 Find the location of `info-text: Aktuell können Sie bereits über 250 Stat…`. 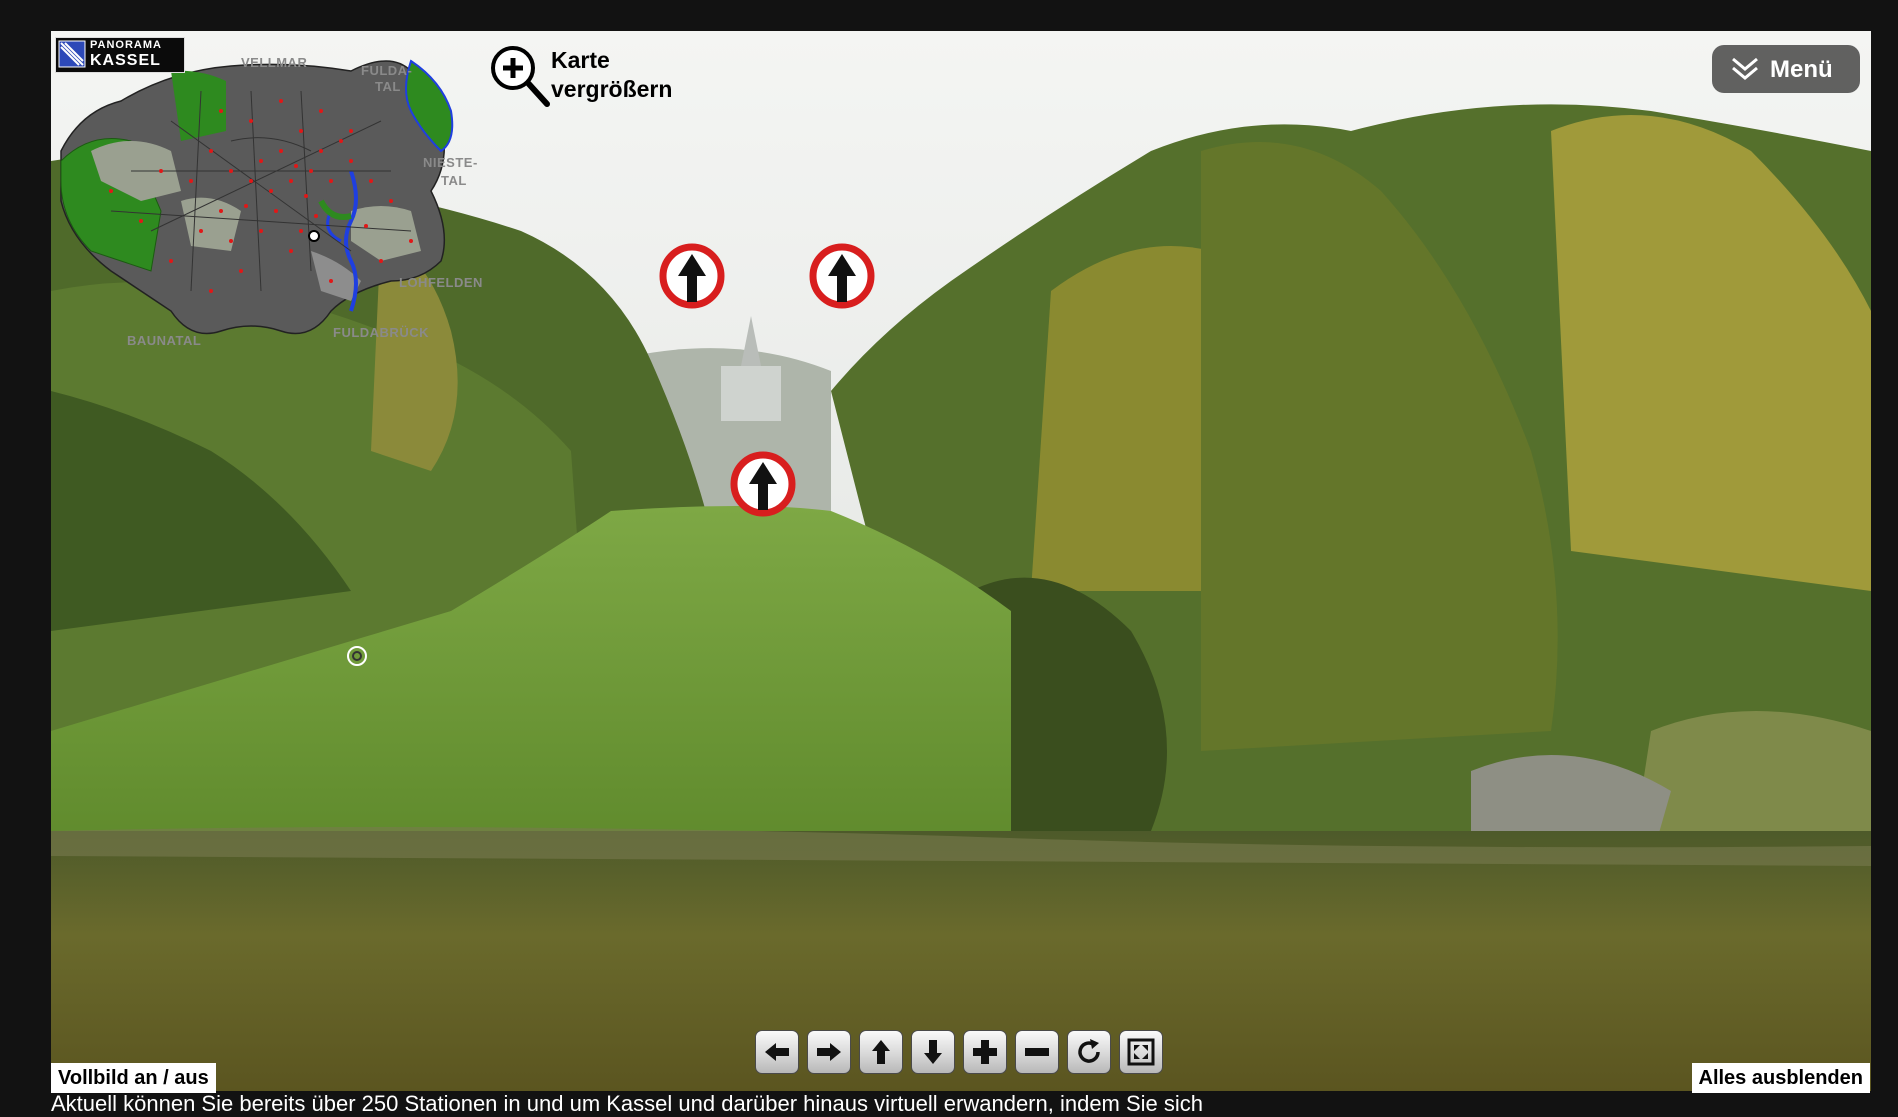

info-text: Aktuell können Sie bereits über 250 Stat… is located at coordinates (627, 1103).